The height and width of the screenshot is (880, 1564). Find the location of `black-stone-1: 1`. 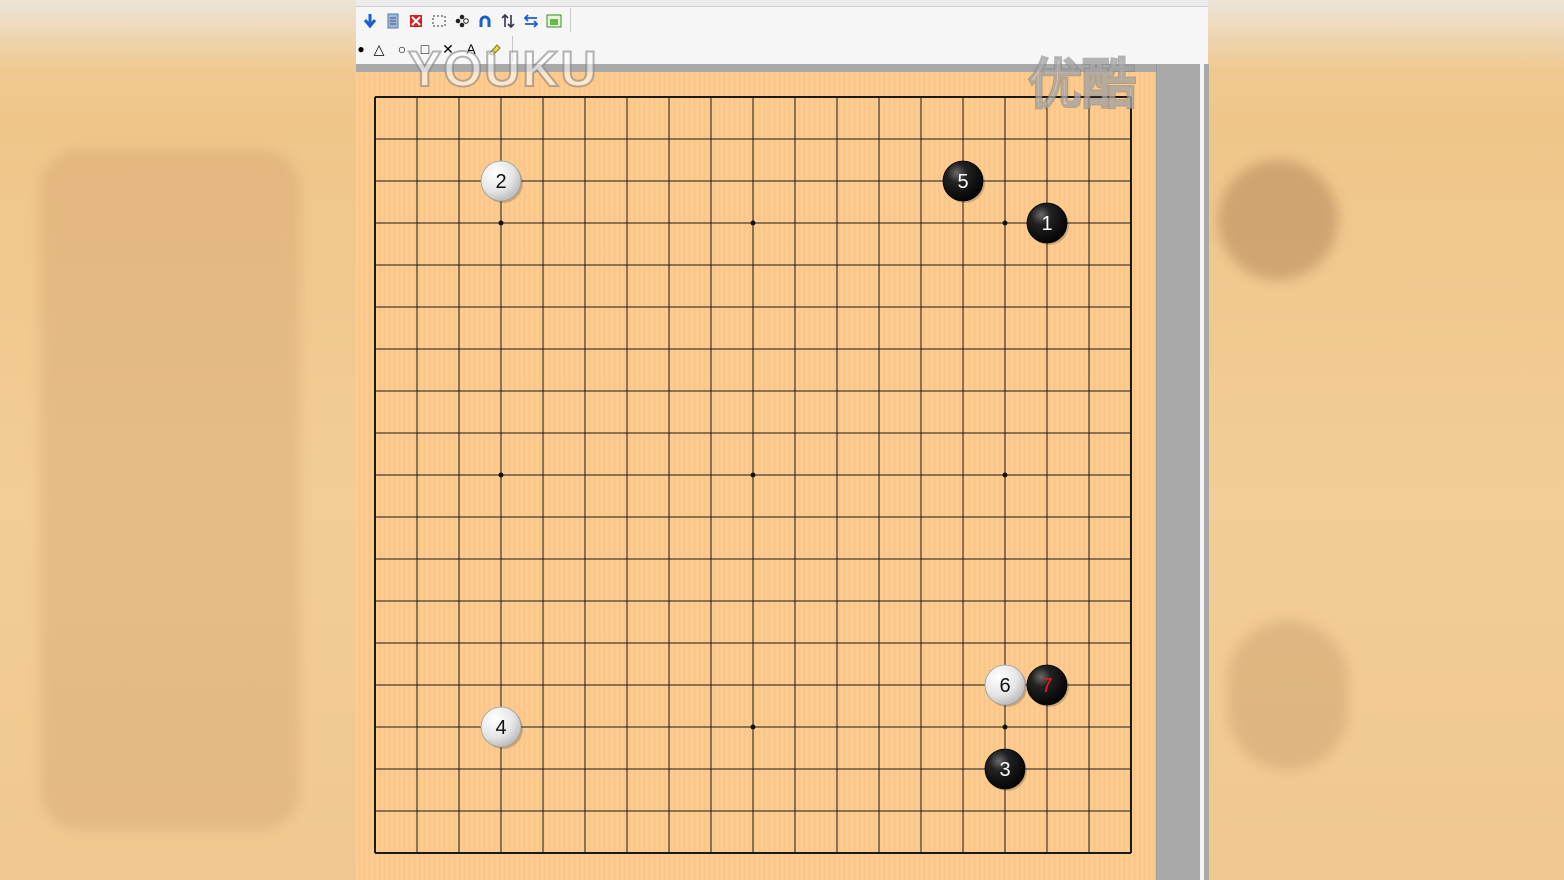

black-stone-1: 1 is located at coordinates (1047, 223).